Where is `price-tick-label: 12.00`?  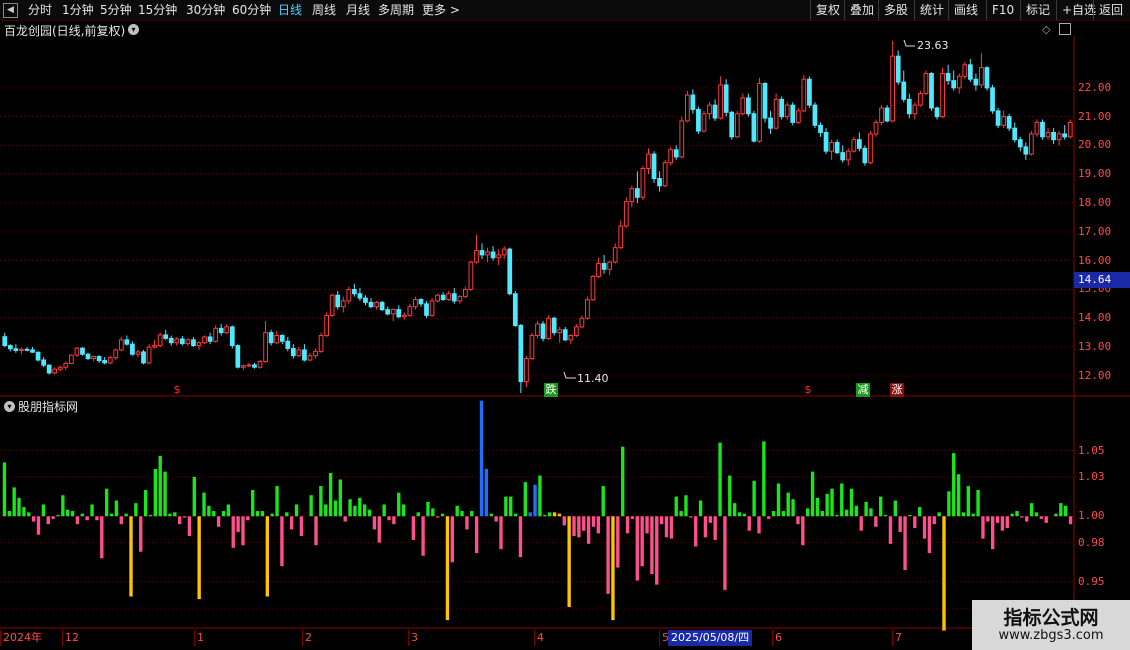 price-tick-label: 12.00 is located at coordinates (1095, 375).